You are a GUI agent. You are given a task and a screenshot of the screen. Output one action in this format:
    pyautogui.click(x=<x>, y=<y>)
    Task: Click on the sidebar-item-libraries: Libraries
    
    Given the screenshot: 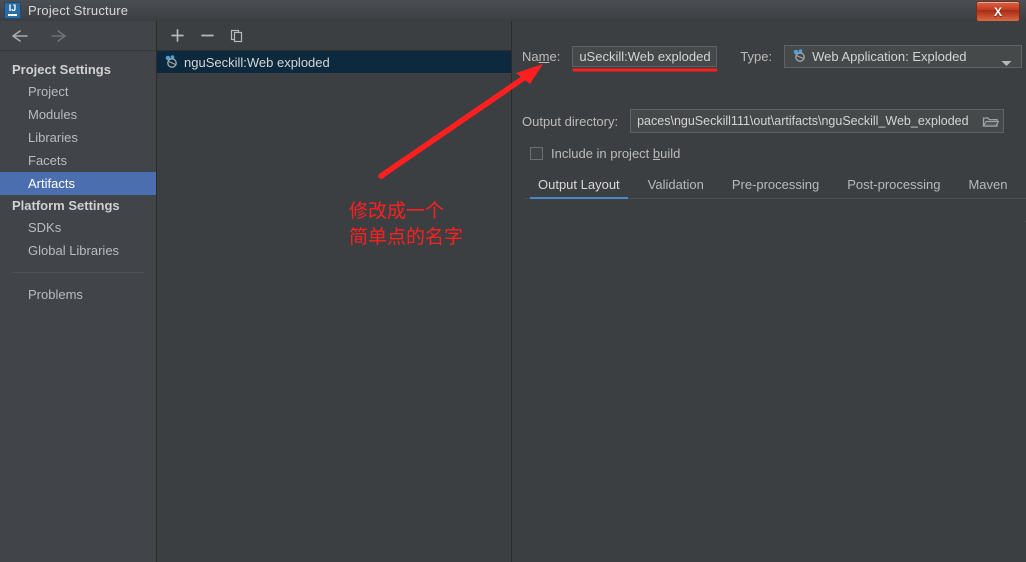 What is the action you would take?
    pyautogui.click(x=78, y=137)
    